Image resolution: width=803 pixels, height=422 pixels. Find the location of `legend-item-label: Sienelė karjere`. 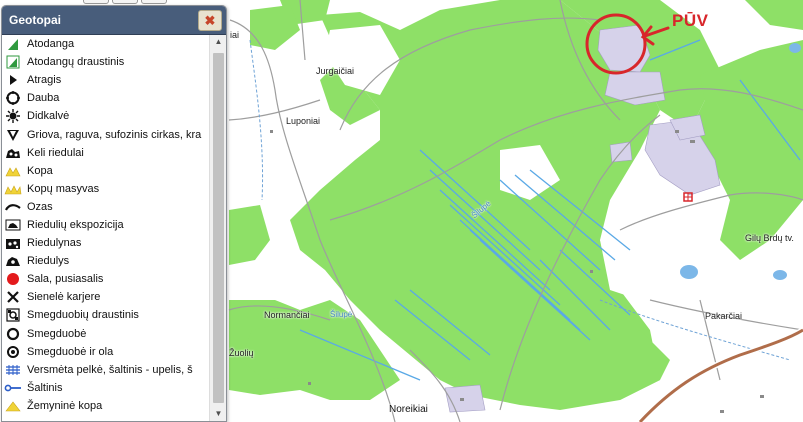

legend-item-label: Sienelė karjere is located at coordinates (64, 297).